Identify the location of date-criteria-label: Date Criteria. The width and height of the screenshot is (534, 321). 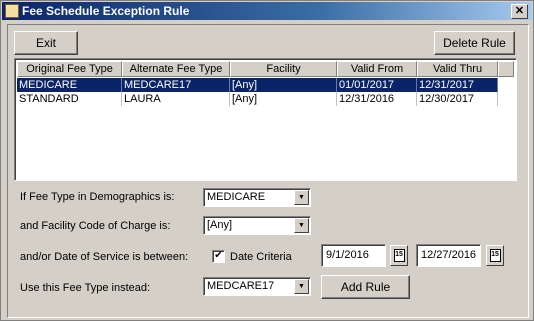
(261, 257).